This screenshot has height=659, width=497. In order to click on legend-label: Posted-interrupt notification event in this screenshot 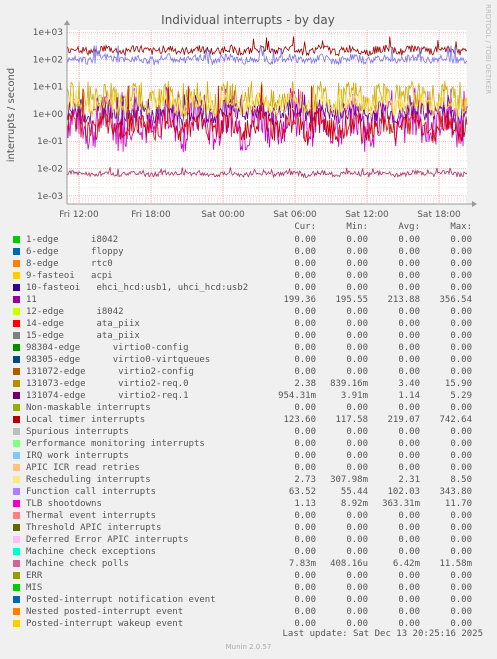, I will do `click(121, 600)`.